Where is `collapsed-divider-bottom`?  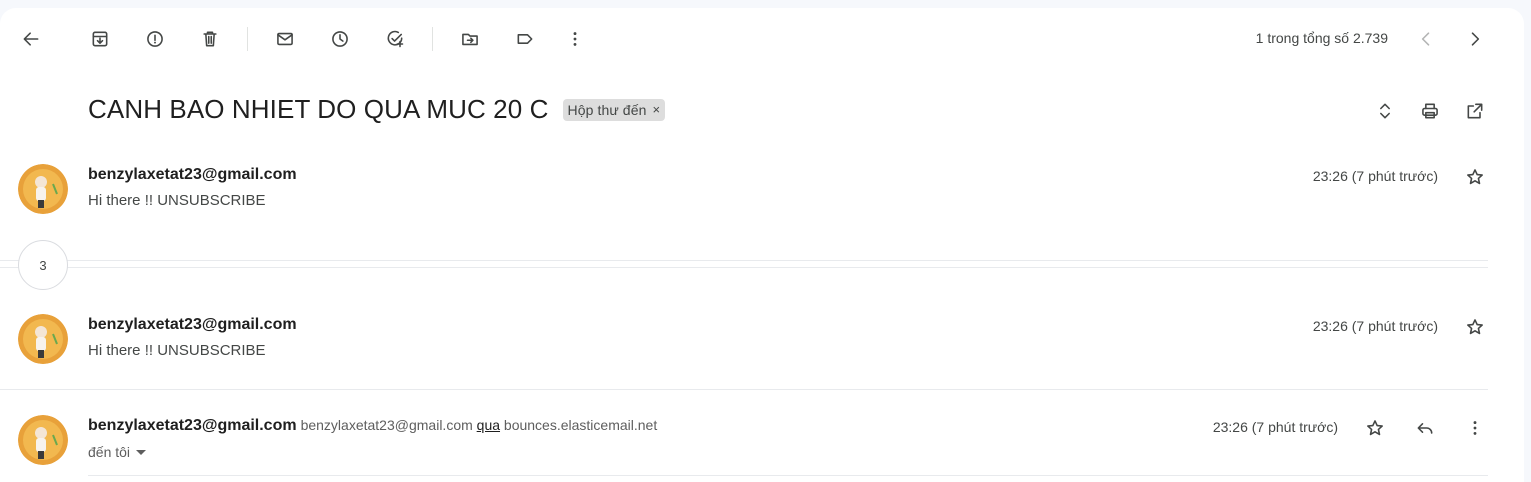
collapsed-divider-bottom is located at coordinates (744, 267).